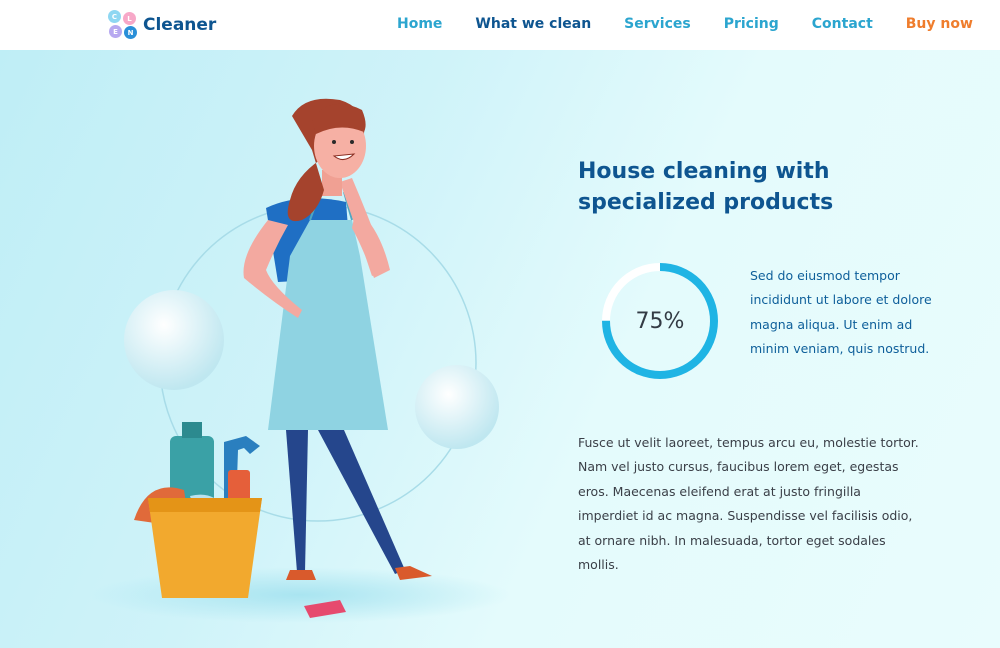  What do you see at coordinates (704, 171) in the screenshot?
I see `headline-line-1: House cleaning with` at bounding box center [704, 171].